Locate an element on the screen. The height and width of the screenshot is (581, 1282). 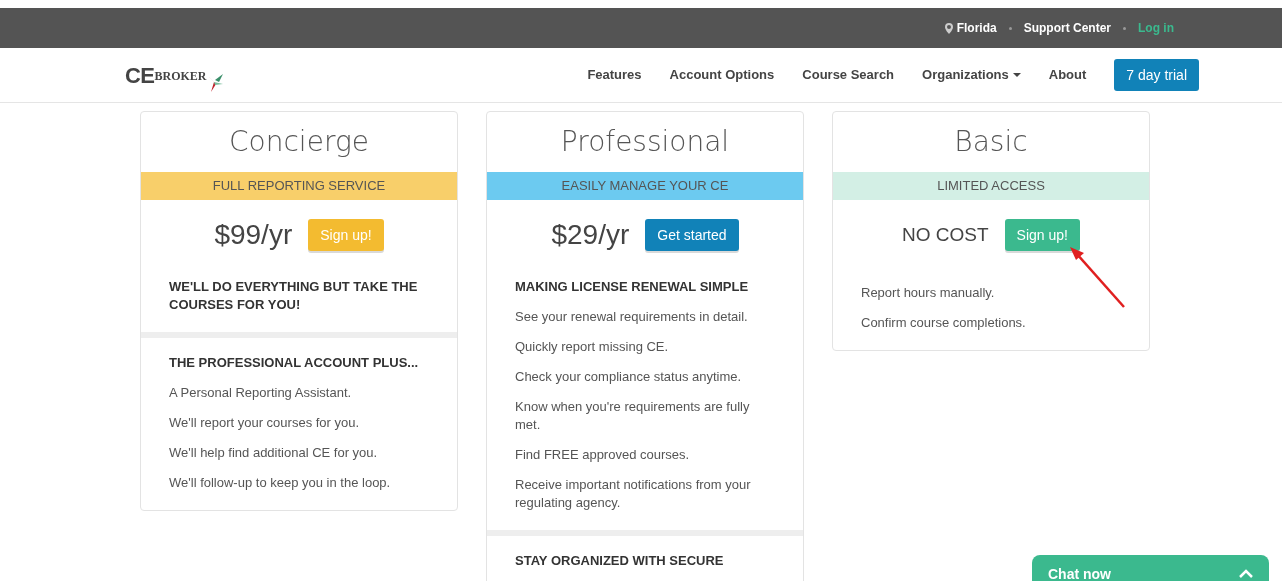
feature-text: Find FREE approved courses. is located at coordinates (603, 455).